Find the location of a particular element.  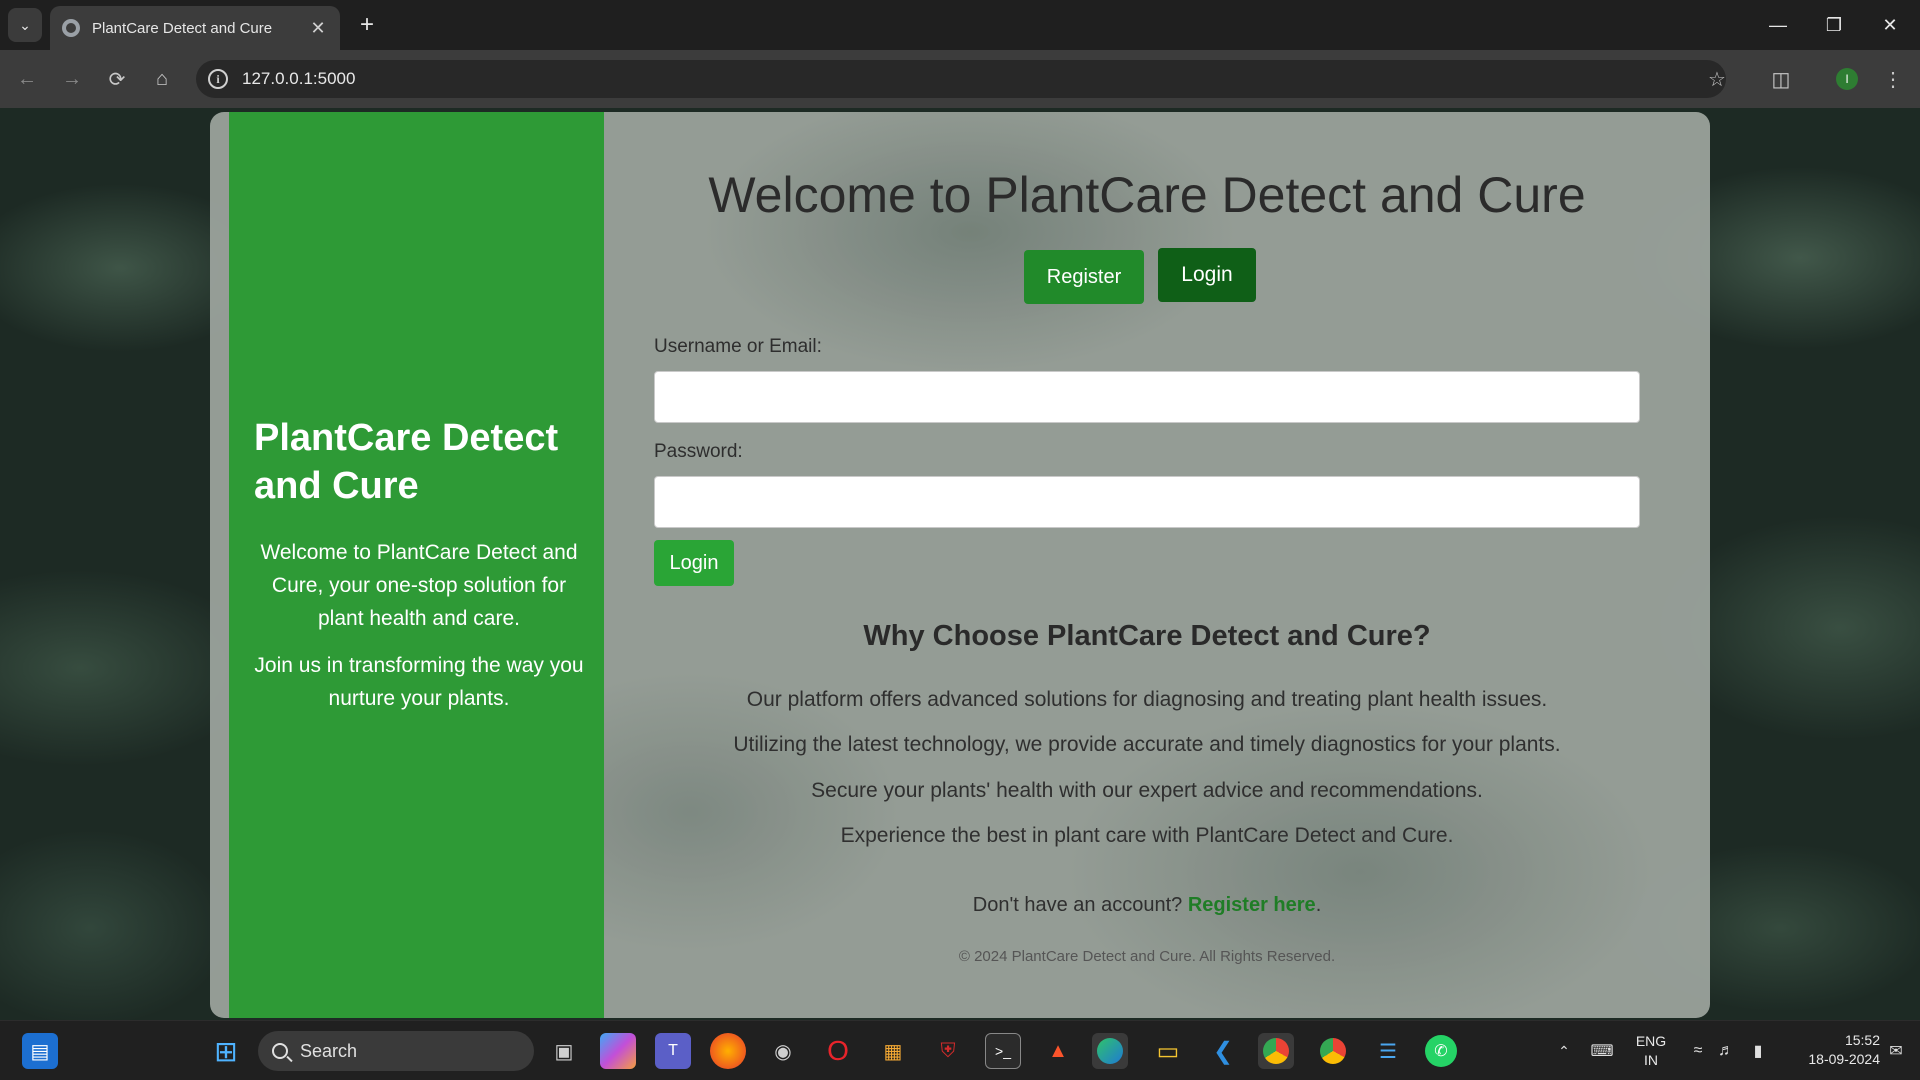

password-label: Password: is located at coordinates (698, 451).